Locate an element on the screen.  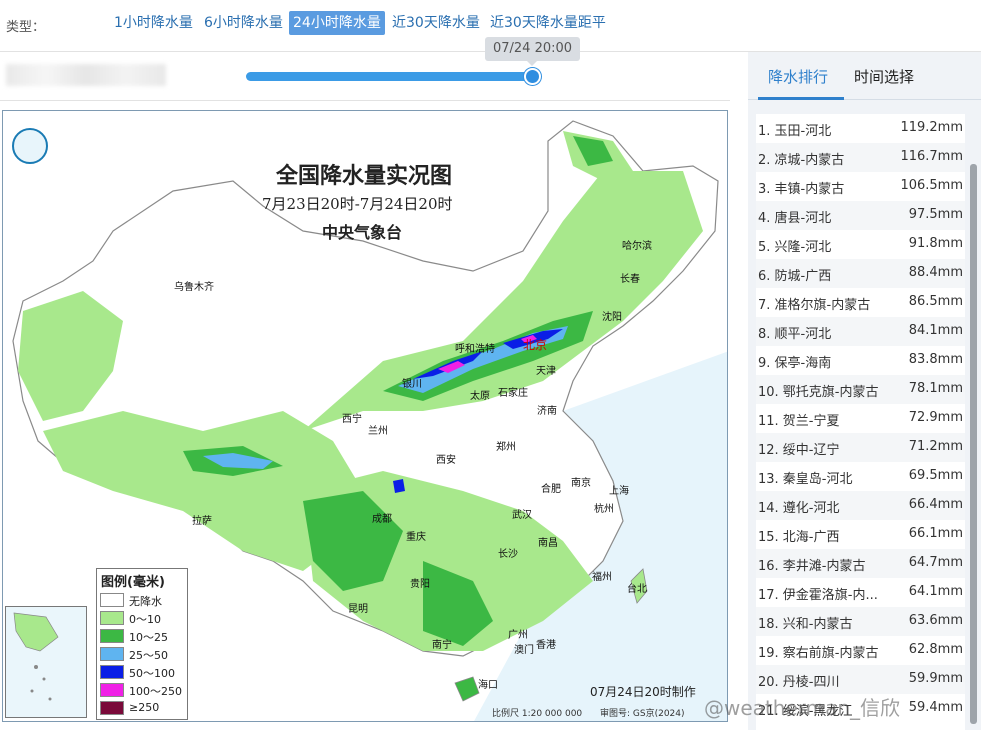
produced-time: 07月24日20时制作 is located at coordinates (643, 692).